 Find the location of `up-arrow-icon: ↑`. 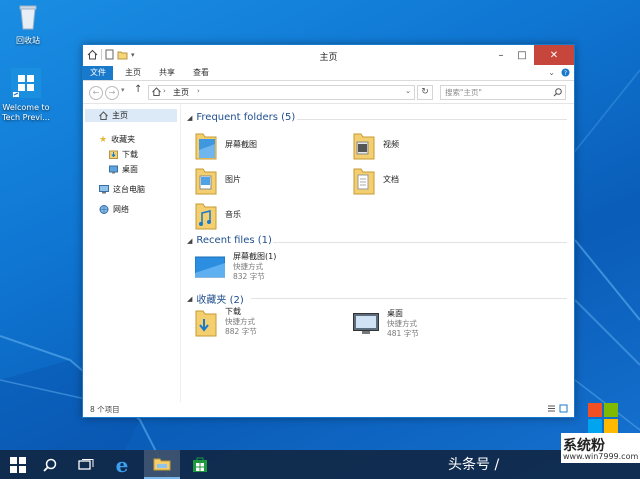

up-arrow-icon: ↑ is located at coordinates (138, 89).